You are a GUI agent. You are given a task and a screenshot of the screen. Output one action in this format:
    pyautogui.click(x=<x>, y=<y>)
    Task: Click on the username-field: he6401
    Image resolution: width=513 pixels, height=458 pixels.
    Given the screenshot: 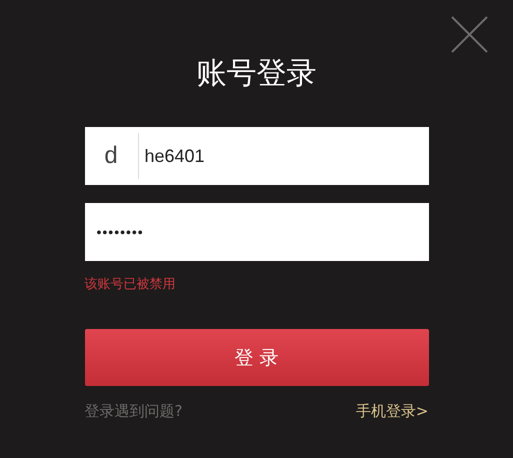 What is the action you would take?
    pyautogui.click(x=283, y=156)
    